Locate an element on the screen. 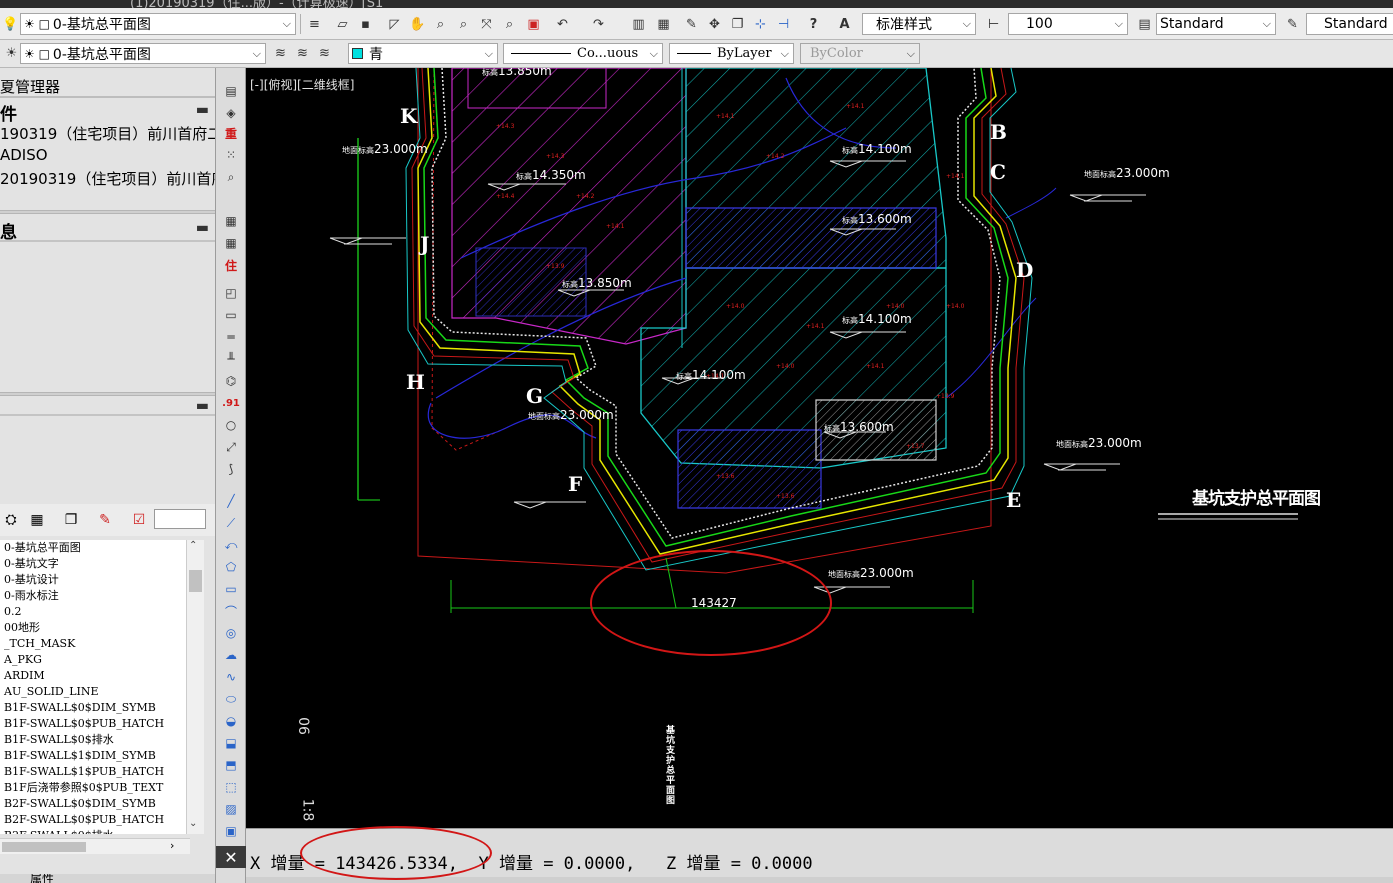  revcloud-icon: ☁ is located at coordinates (231, 655).